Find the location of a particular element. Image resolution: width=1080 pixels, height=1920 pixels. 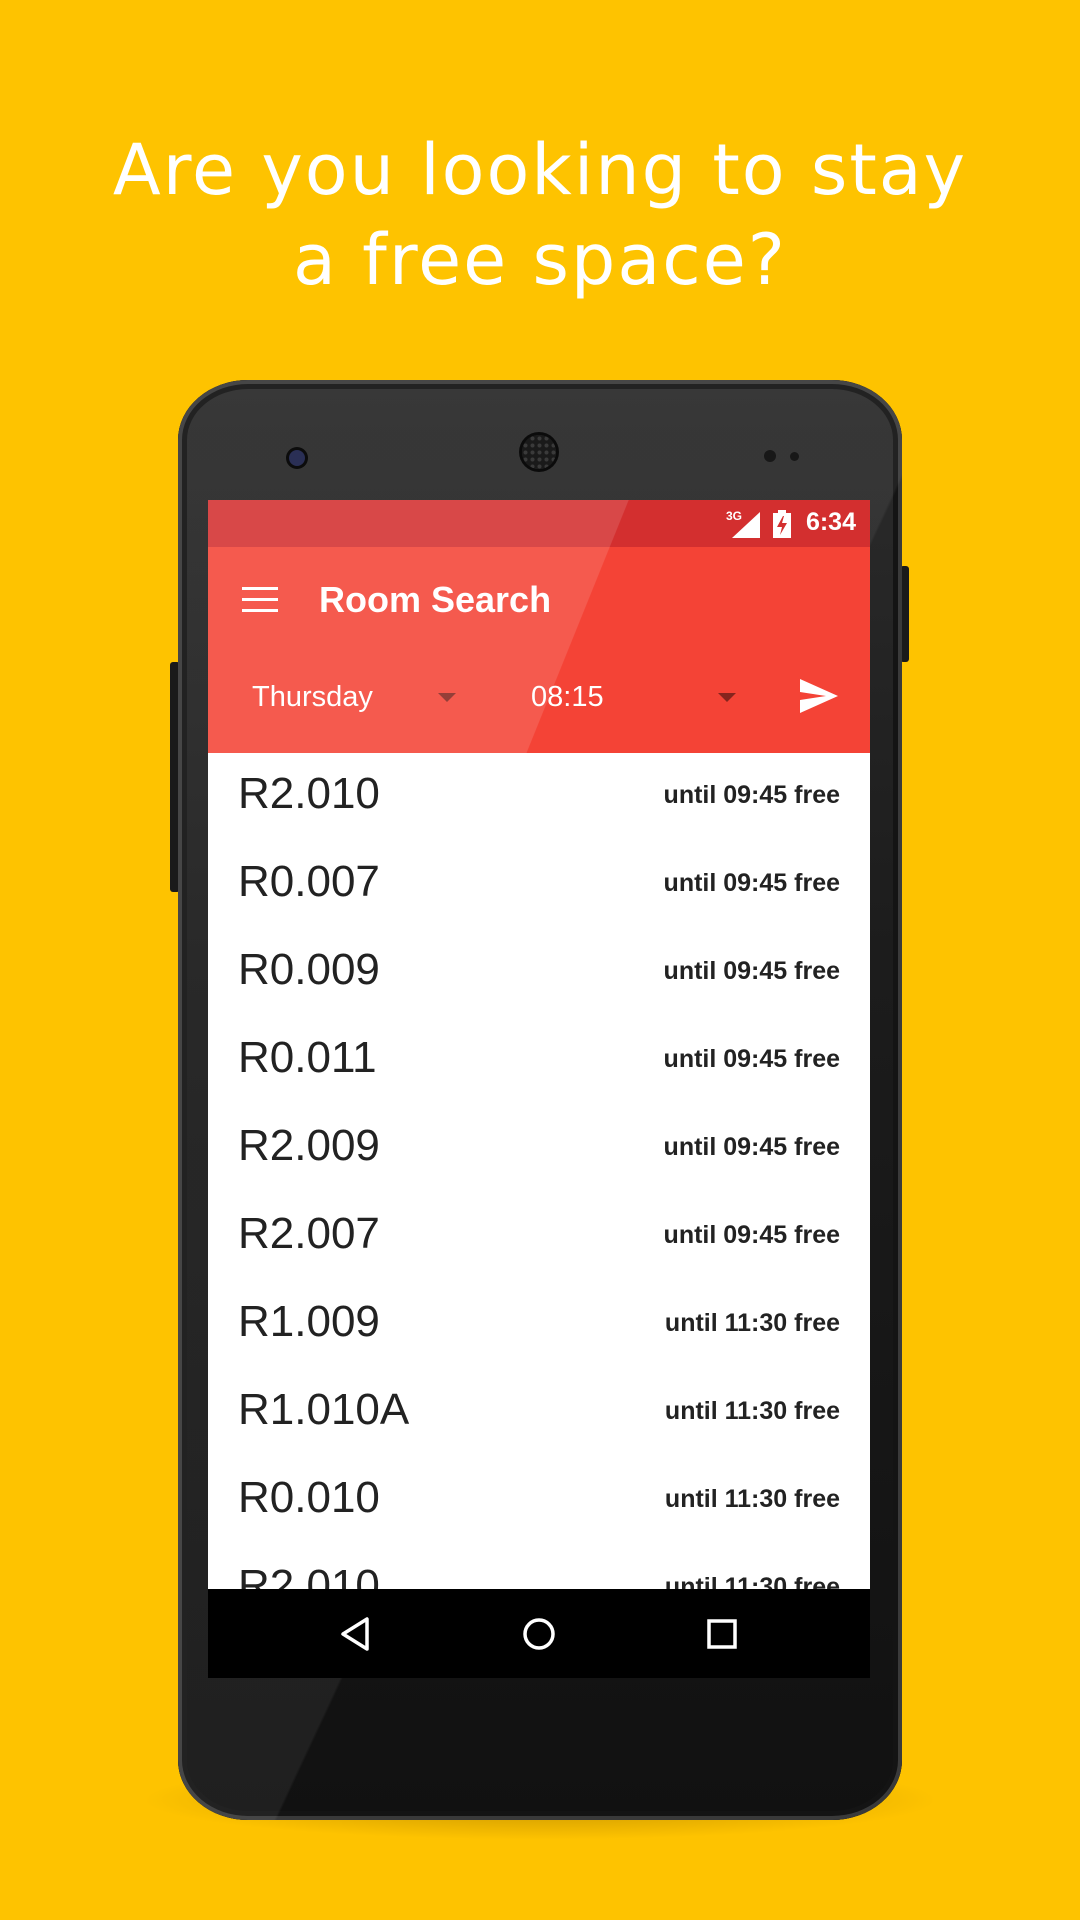

recents-icon is located at coordinates (722, 1634).